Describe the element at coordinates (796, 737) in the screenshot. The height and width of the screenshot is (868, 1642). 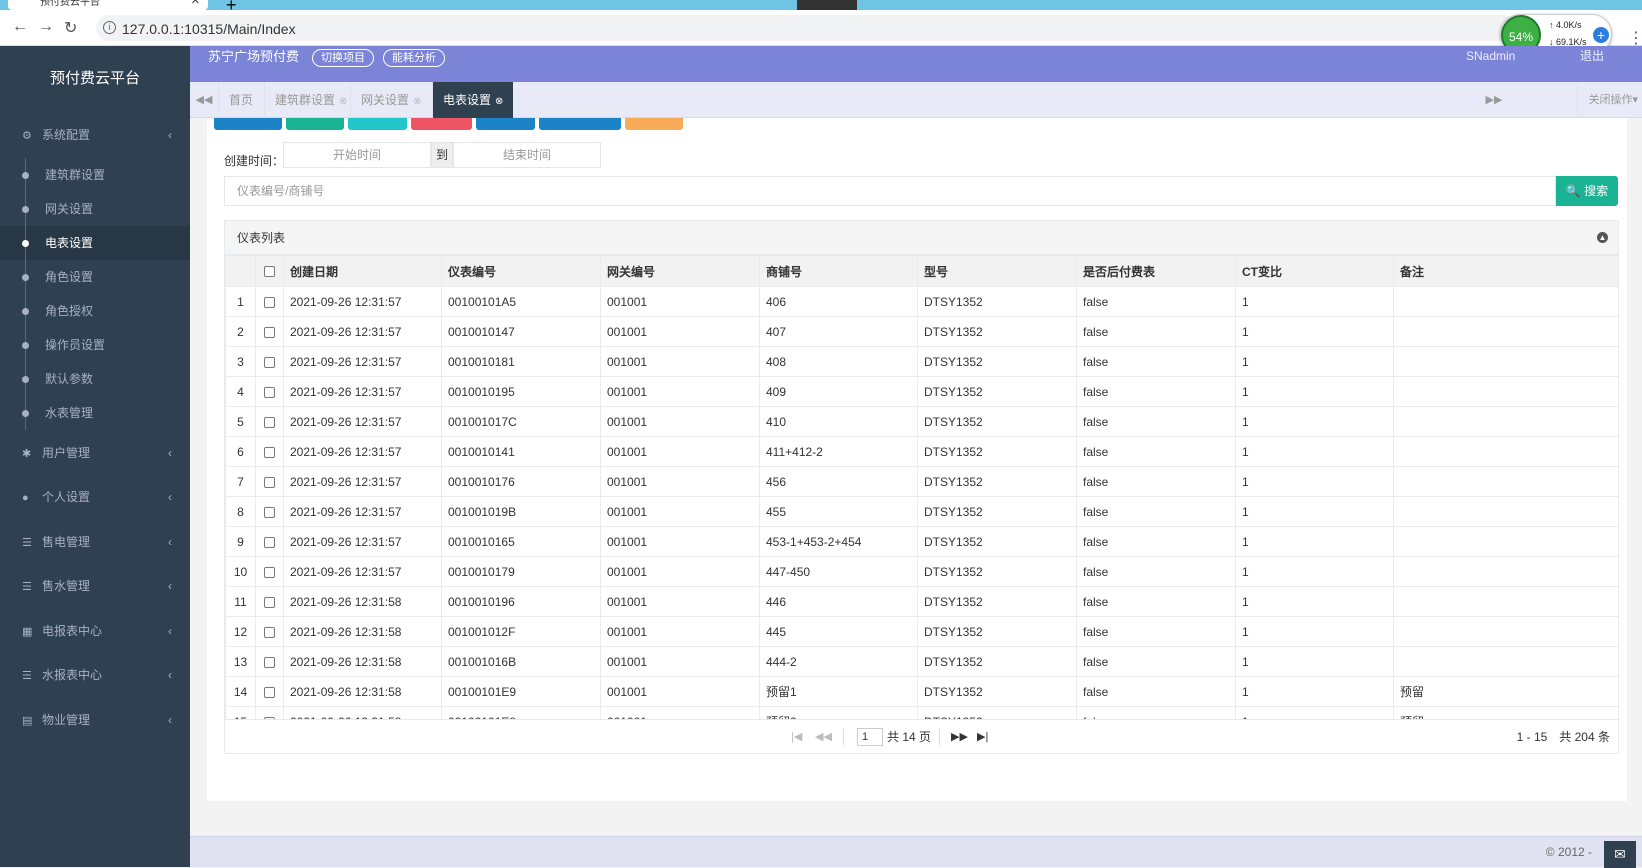
I see `first-page-icon: |◀` at that location.